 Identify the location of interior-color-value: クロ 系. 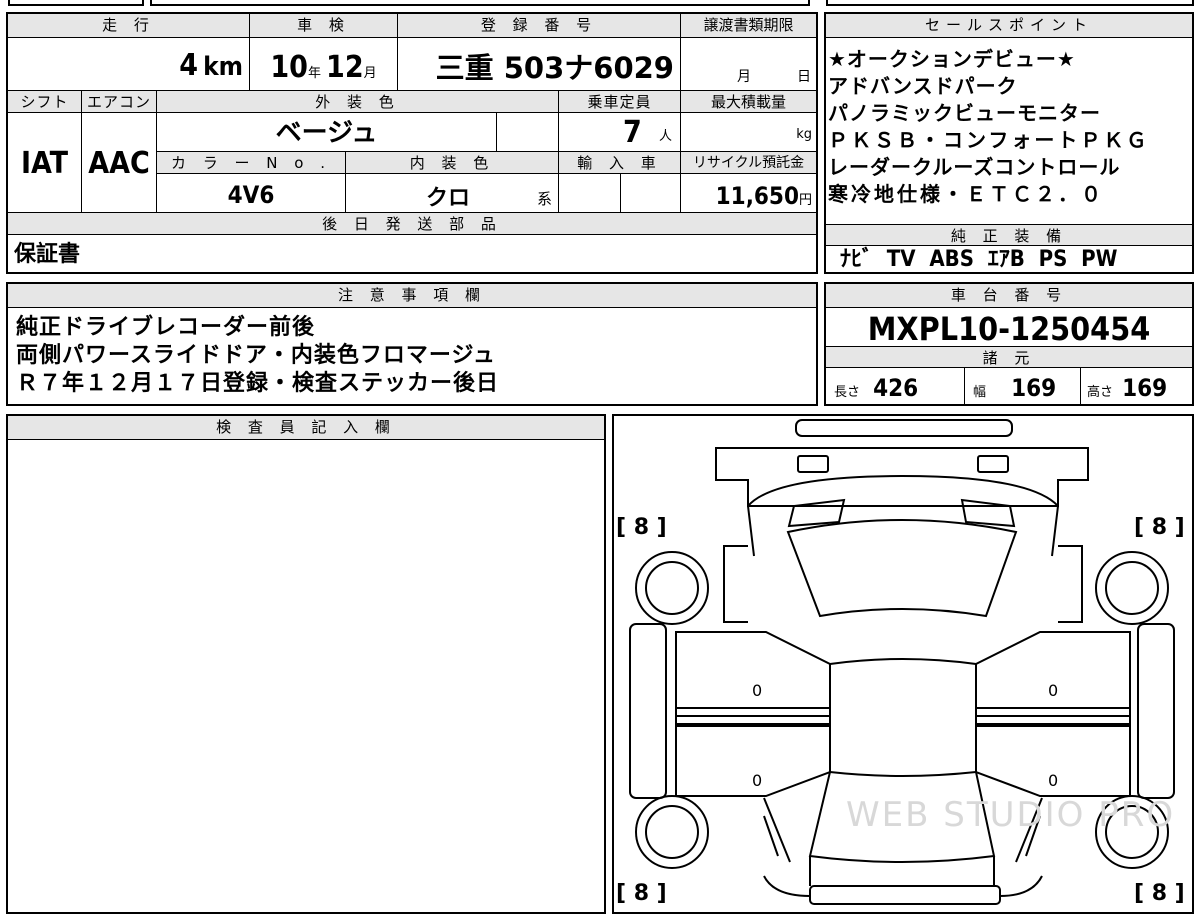
(451, 193).